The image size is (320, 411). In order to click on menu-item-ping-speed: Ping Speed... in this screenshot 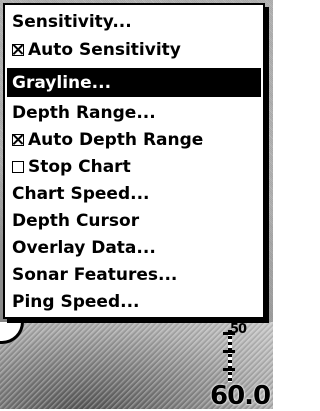, I will do `click(134, 302)`.